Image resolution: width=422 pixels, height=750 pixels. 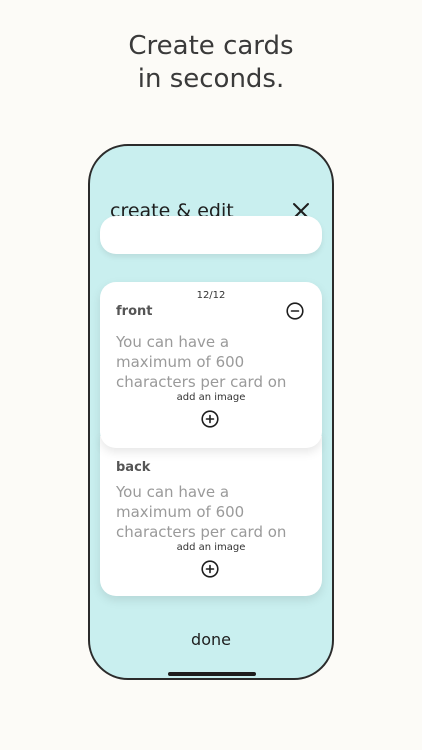 I want to click on previous-card, so click(x=211, y=235).